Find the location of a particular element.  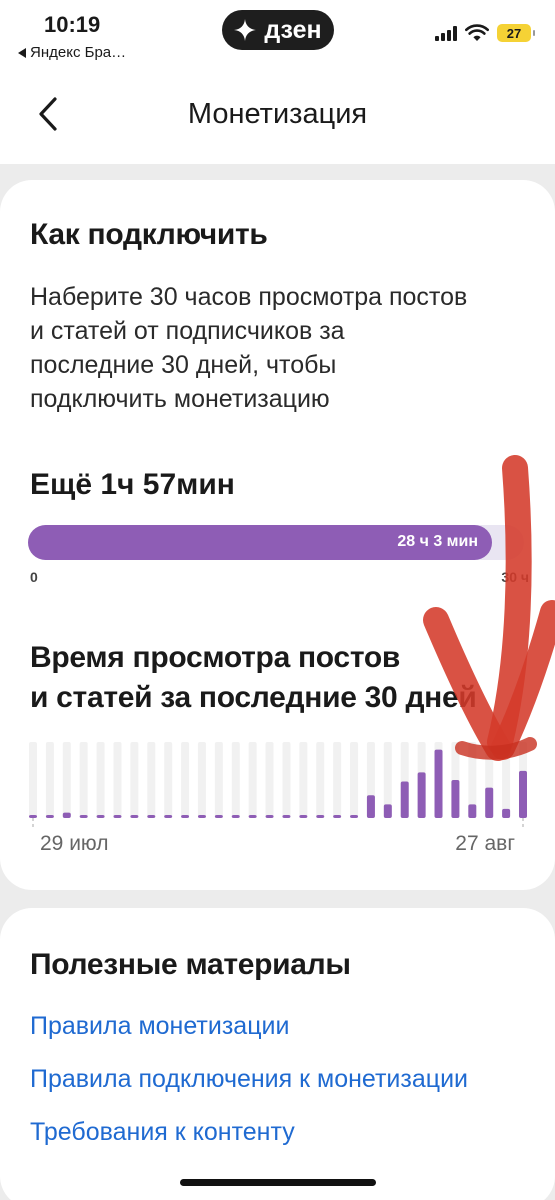

progress-scale-max: 30 ч is located at coordinates (515, 577).